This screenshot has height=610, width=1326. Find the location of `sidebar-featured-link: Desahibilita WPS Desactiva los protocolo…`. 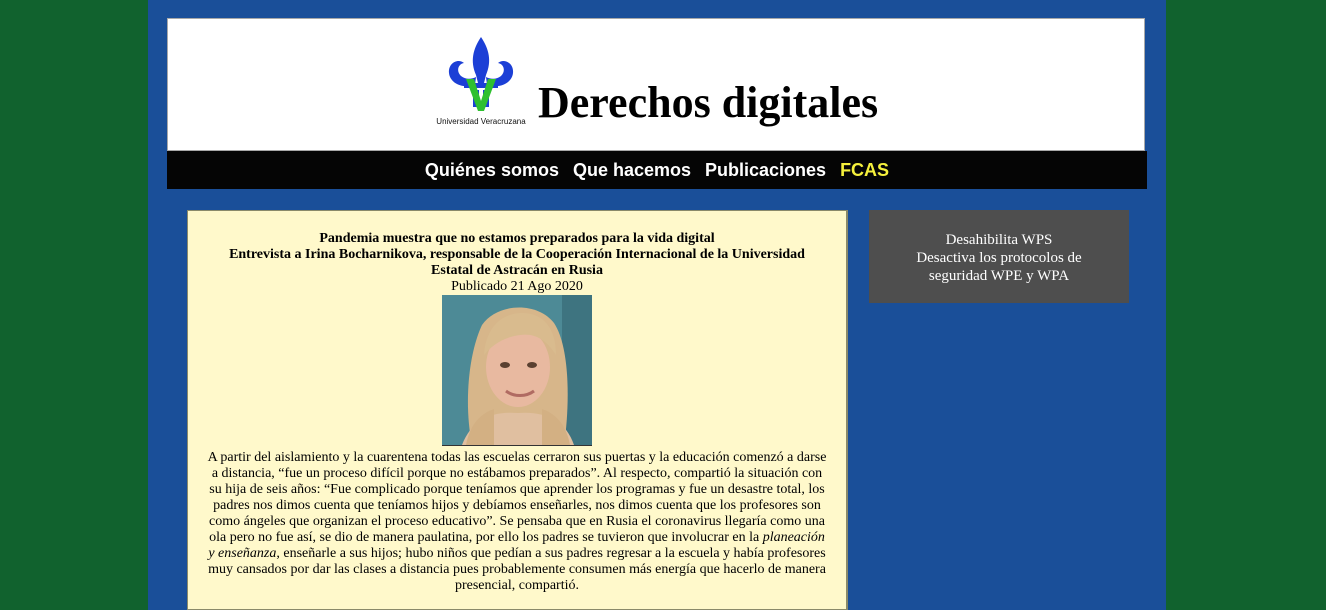

sidebar-featured-link: Desahibilita WPS Desactiva los protocolo… is located at coordinates (999, 256).